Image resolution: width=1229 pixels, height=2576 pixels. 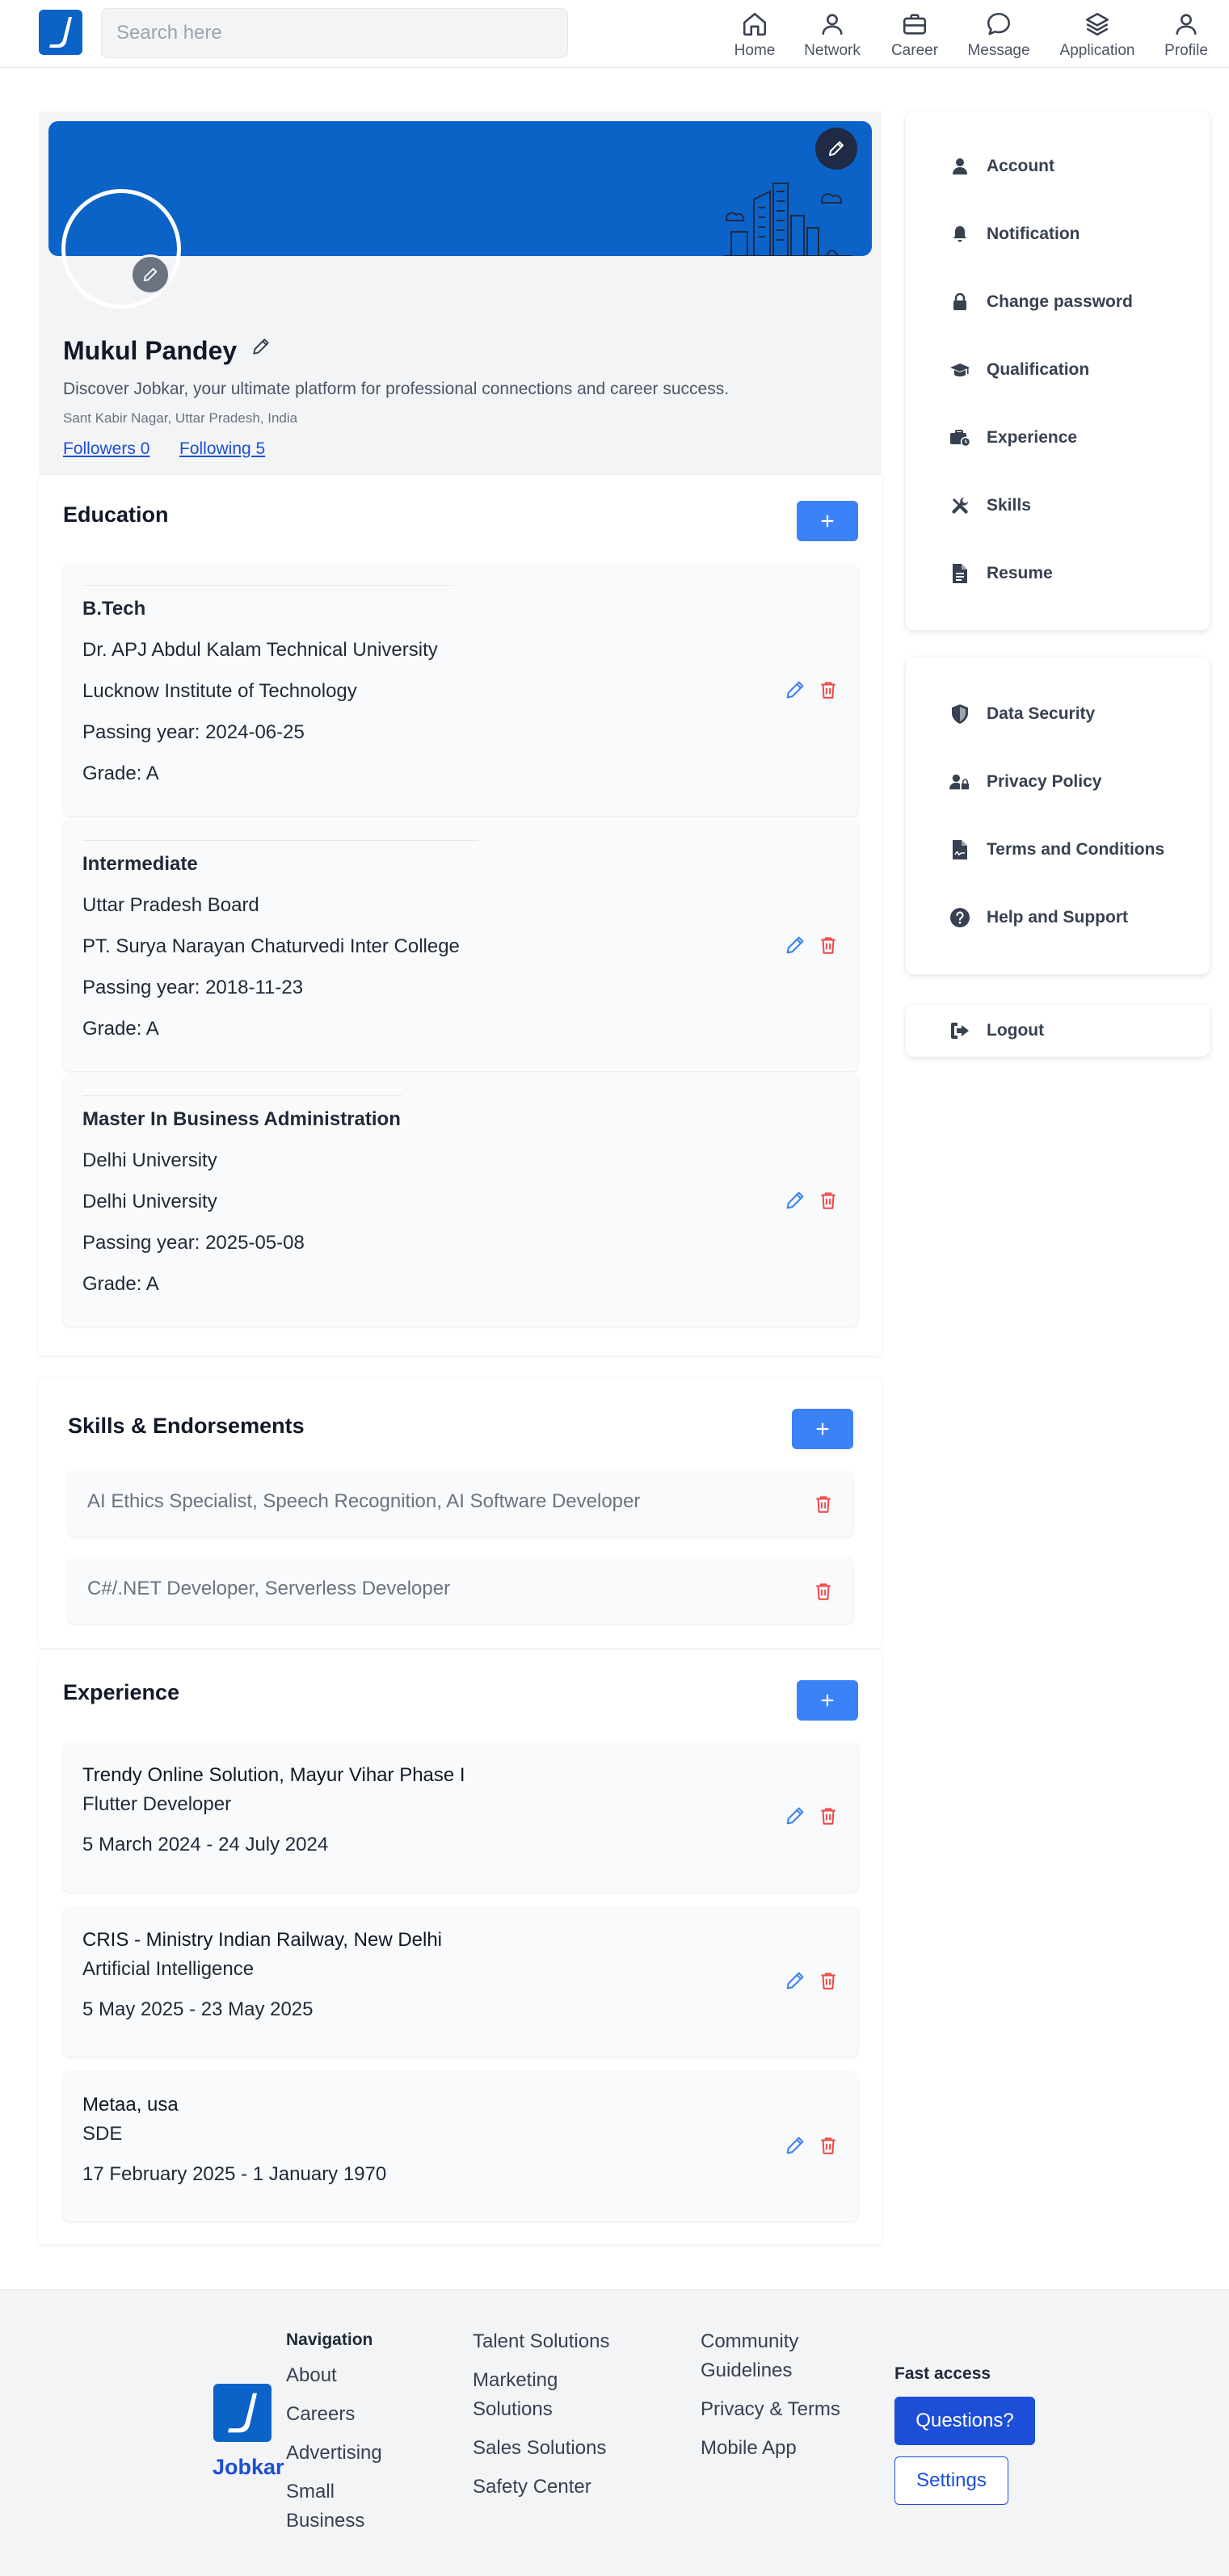 I want to click on nav-career: Career, so click(x=915, y=34).